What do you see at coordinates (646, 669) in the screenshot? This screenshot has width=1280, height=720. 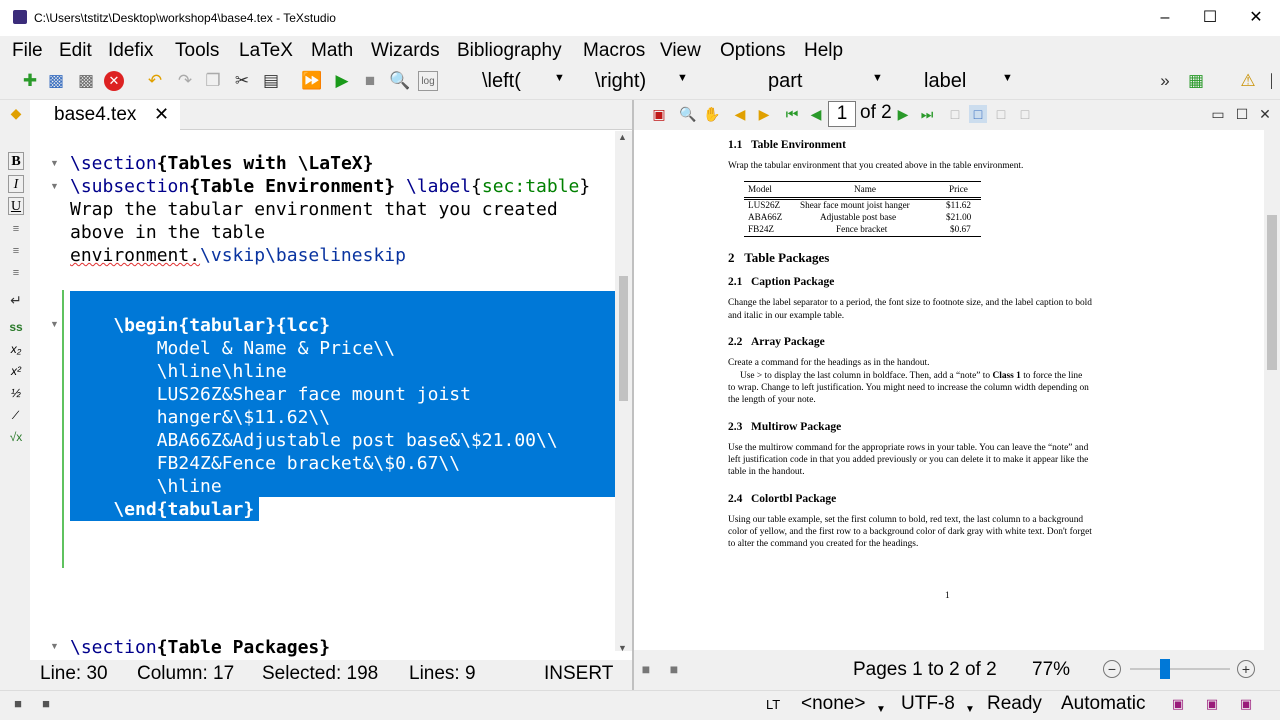 I see `lock-icon: ■` at bounding box center [646, 669].